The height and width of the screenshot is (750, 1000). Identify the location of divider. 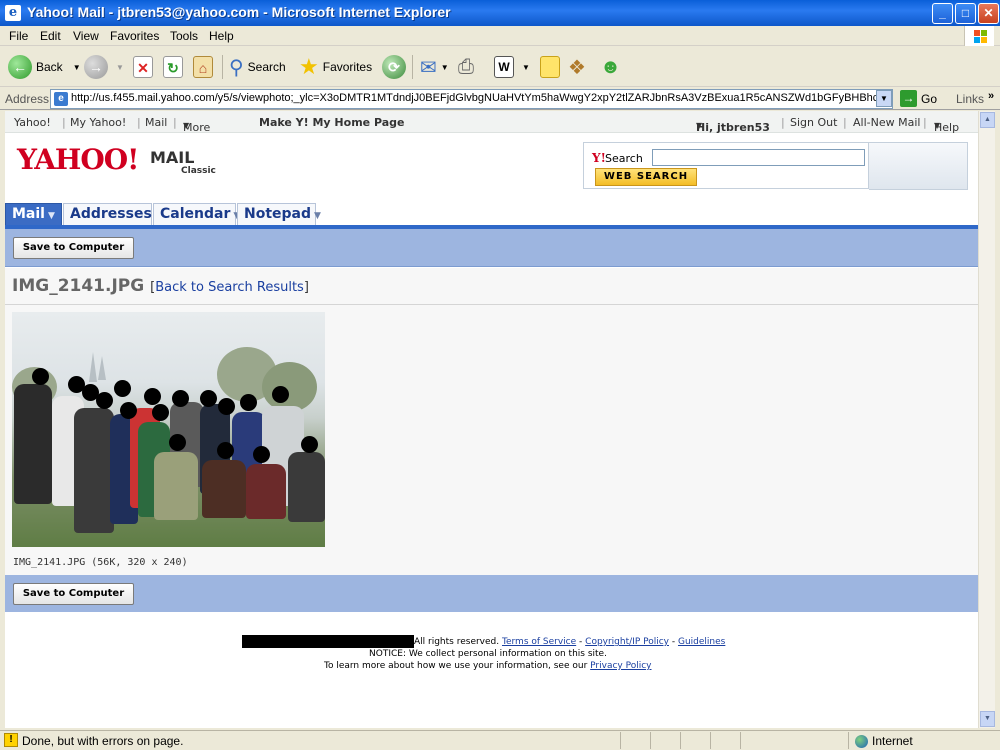
(491, 304).